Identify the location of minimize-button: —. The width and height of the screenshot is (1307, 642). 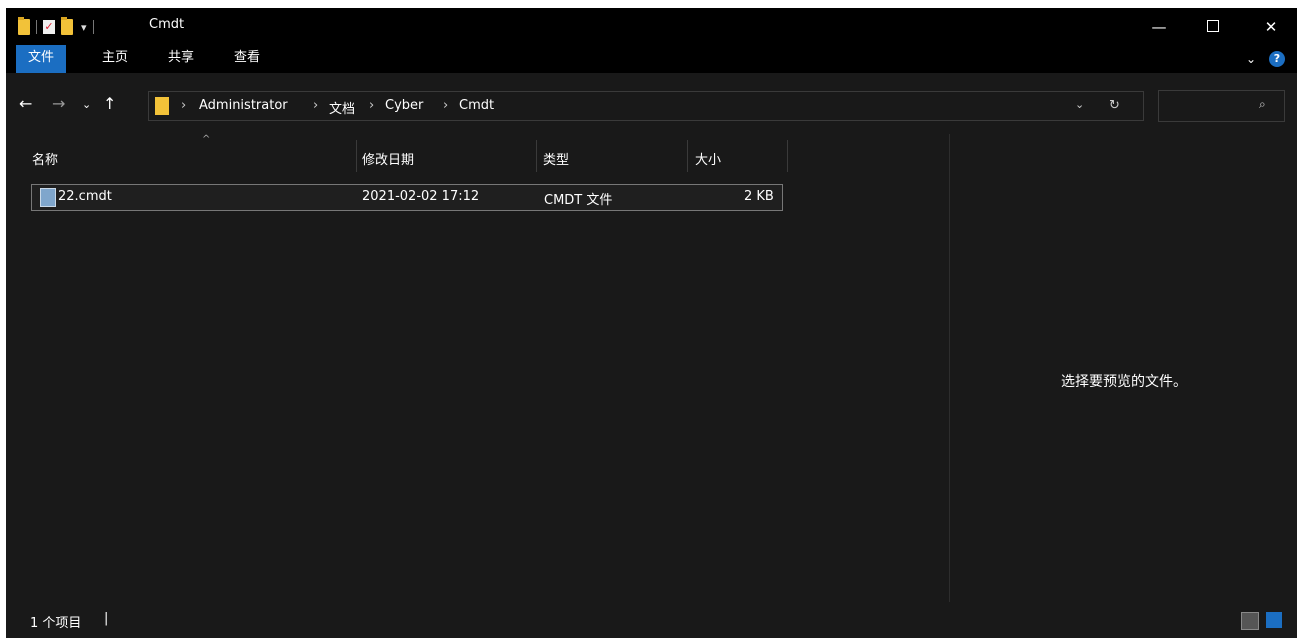
(1159, 27).